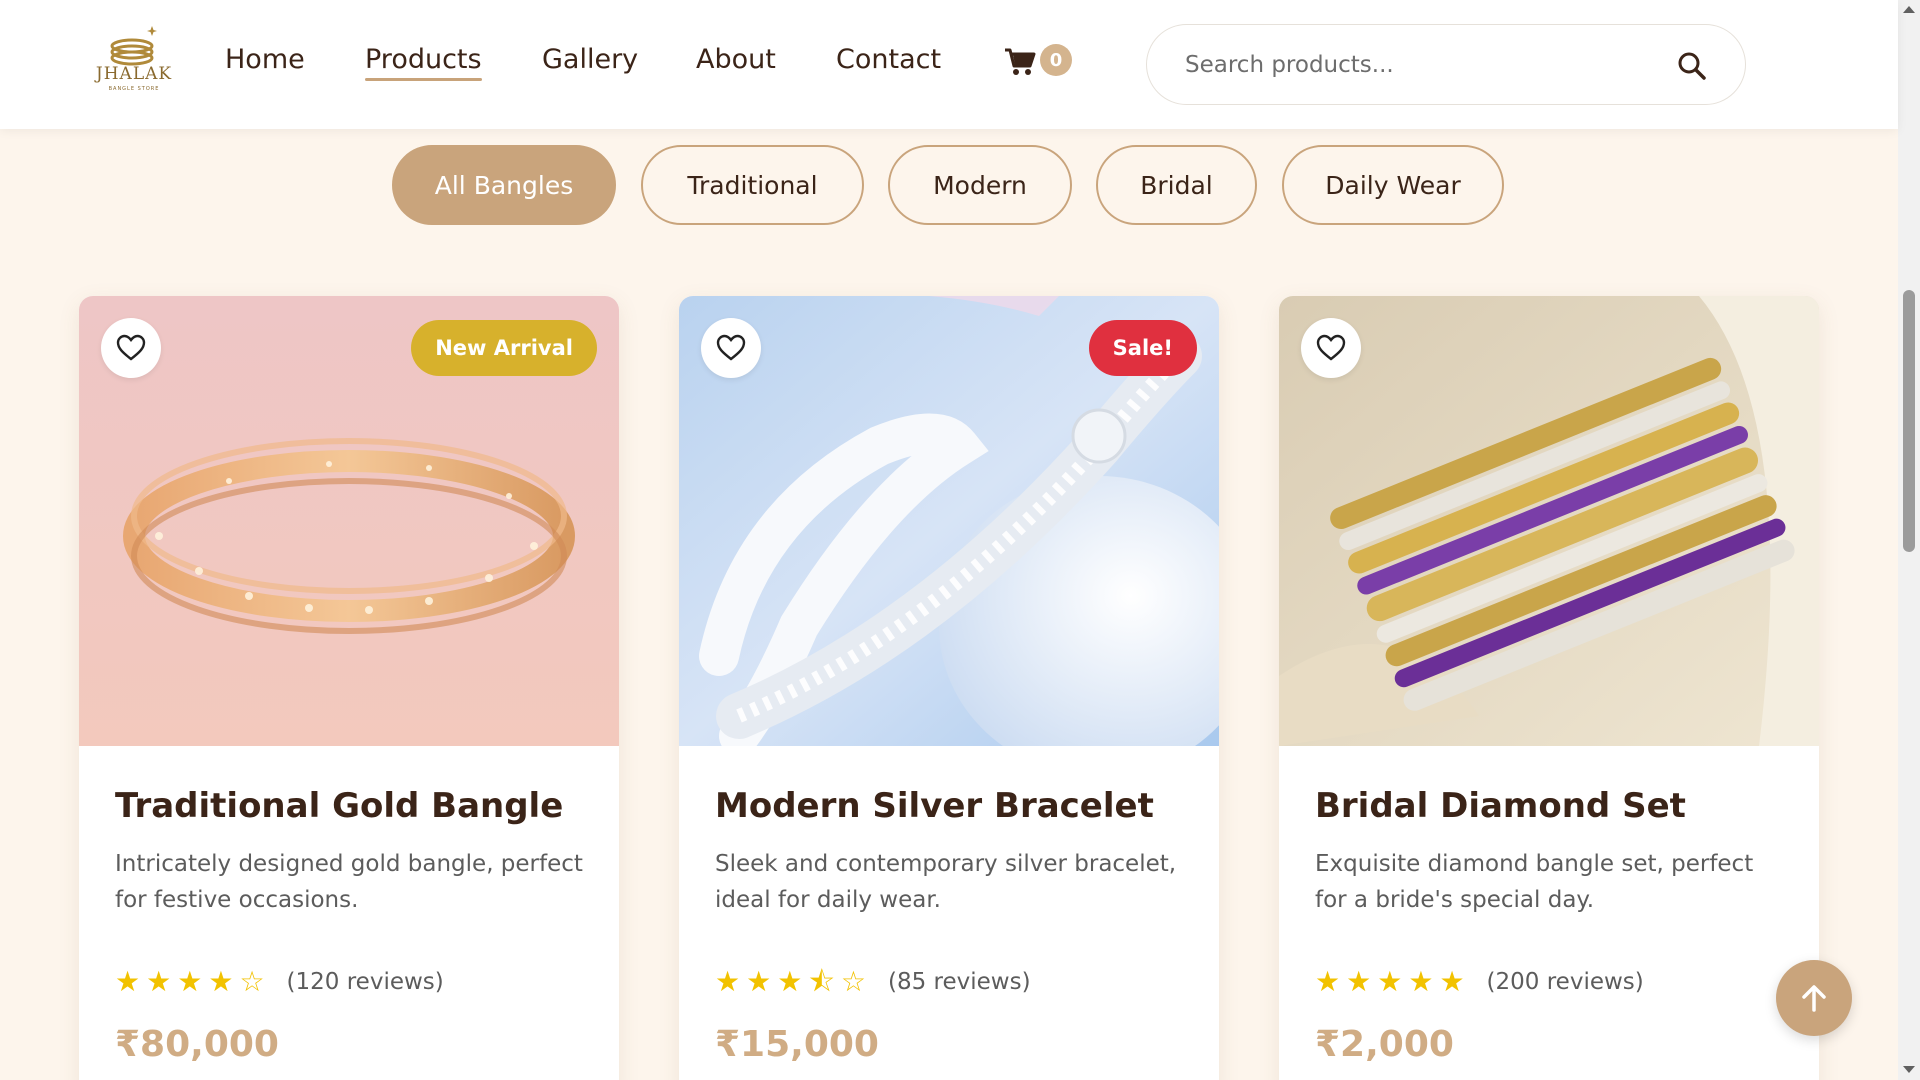  I want to click on nav-home: Home, so click(265, 59).